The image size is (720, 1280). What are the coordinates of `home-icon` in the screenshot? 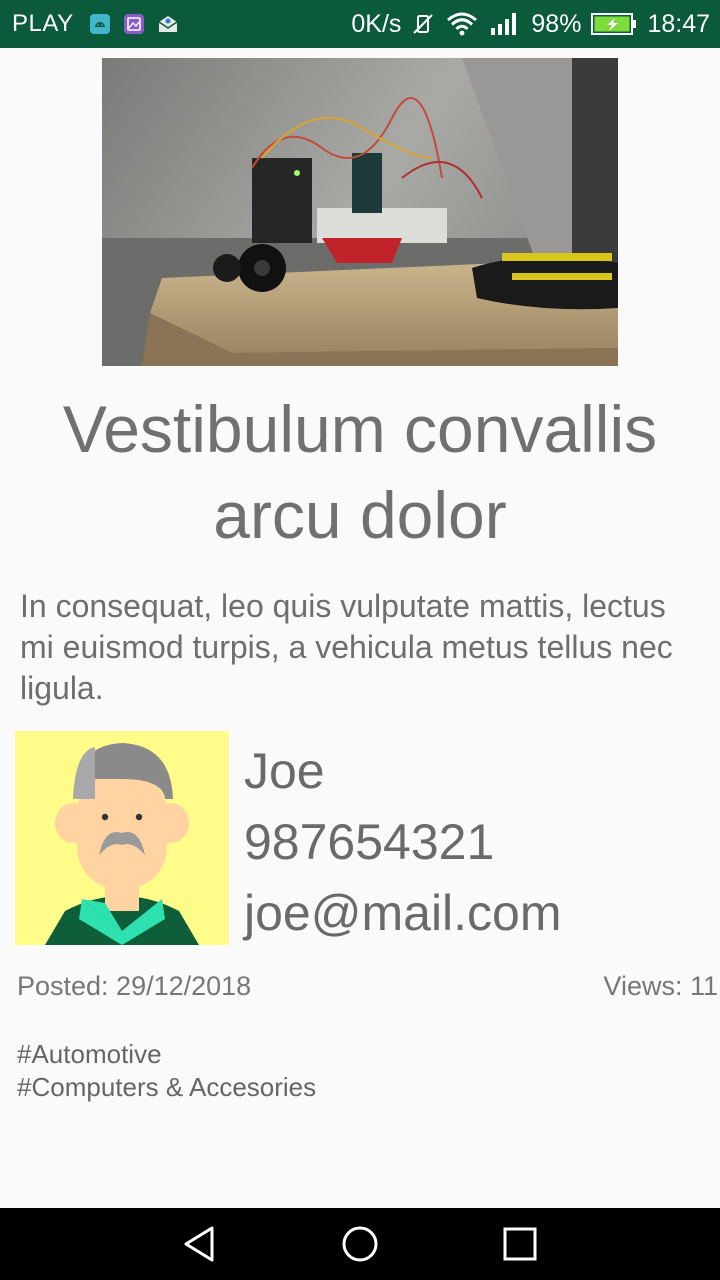 It's located at (360, 1244).